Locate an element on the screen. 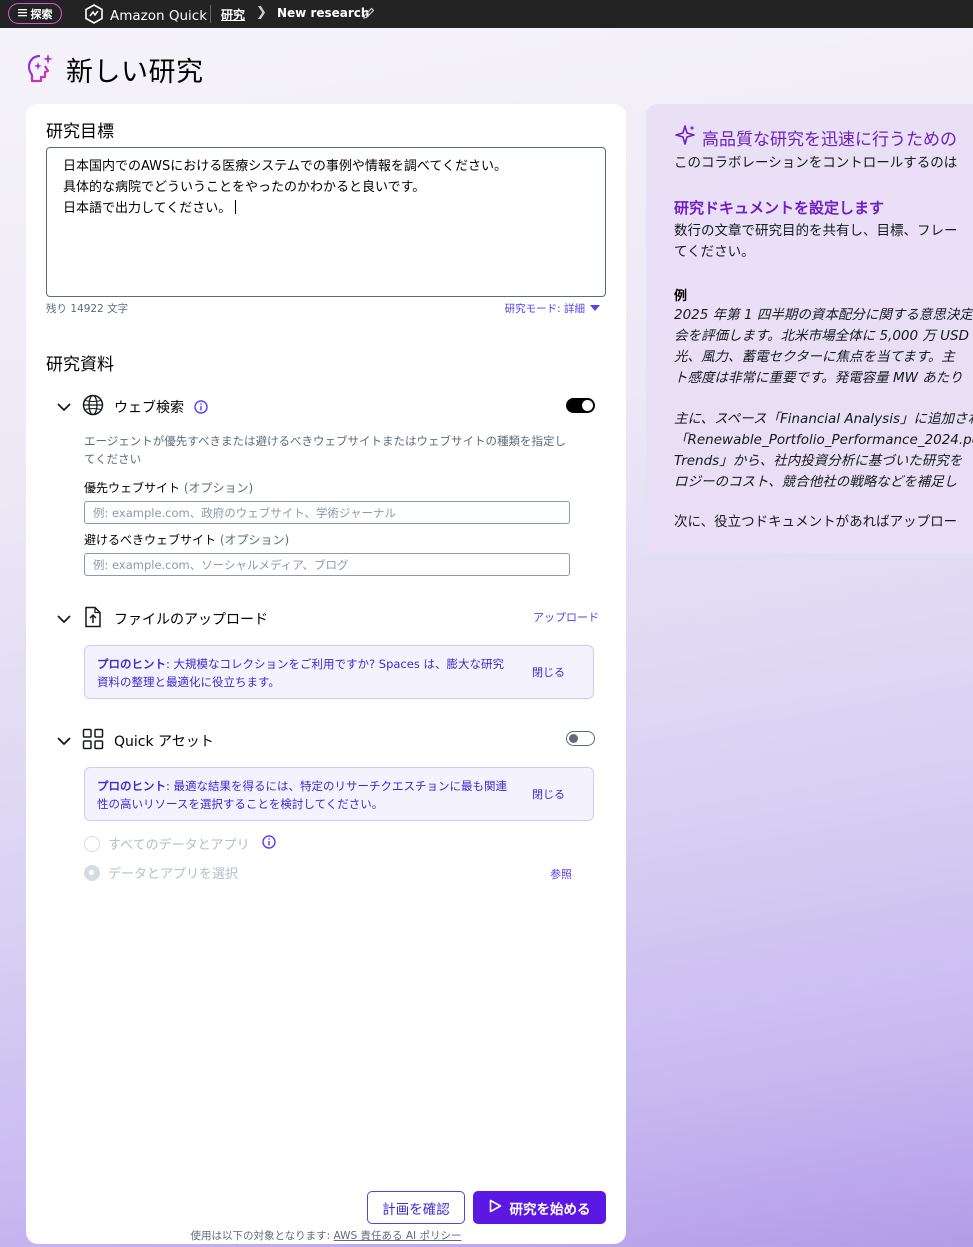 The height and width of the screenshot is (1247, 973). top-bar: 探索 Amazon Quick 研究 ❯ New research is located at coordinates (486, 14).